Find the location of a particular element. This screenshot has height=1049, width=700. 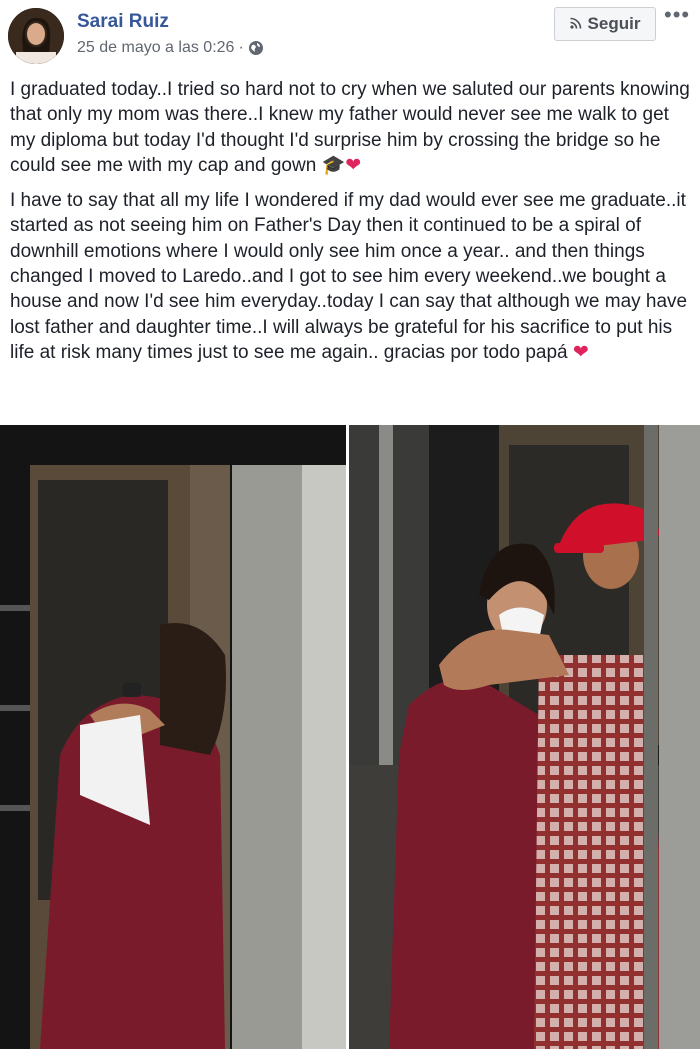

avatar is located at coordinates (36, 36).